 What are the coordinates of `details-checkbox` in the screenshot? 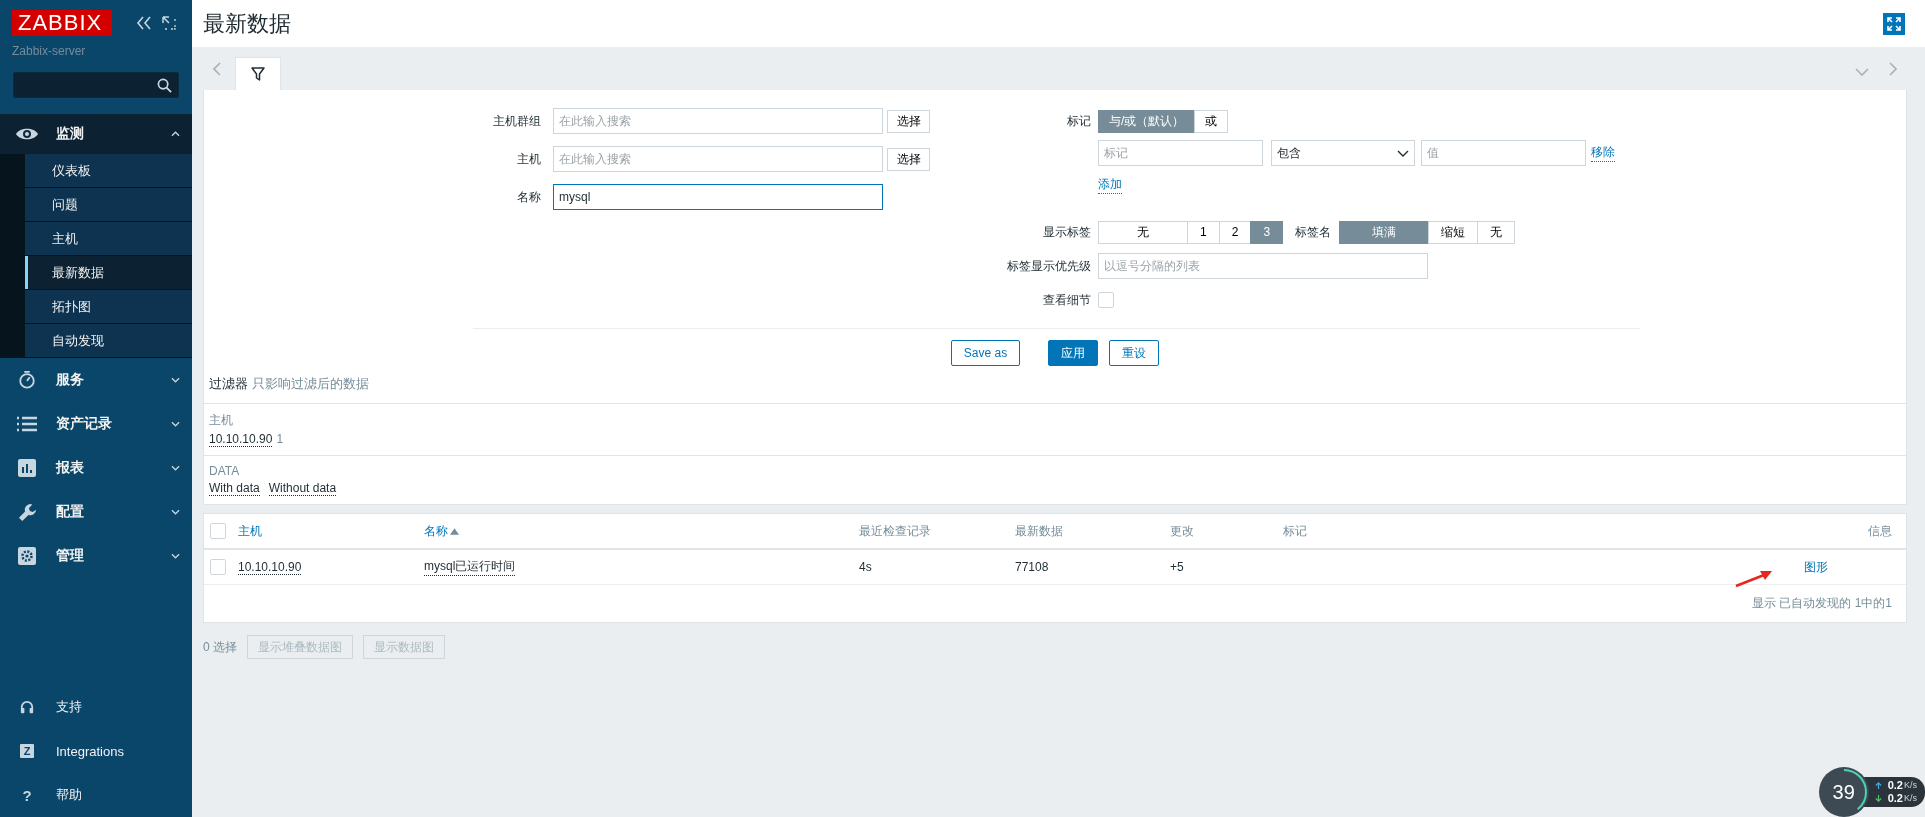 It's located at (1106, 300).